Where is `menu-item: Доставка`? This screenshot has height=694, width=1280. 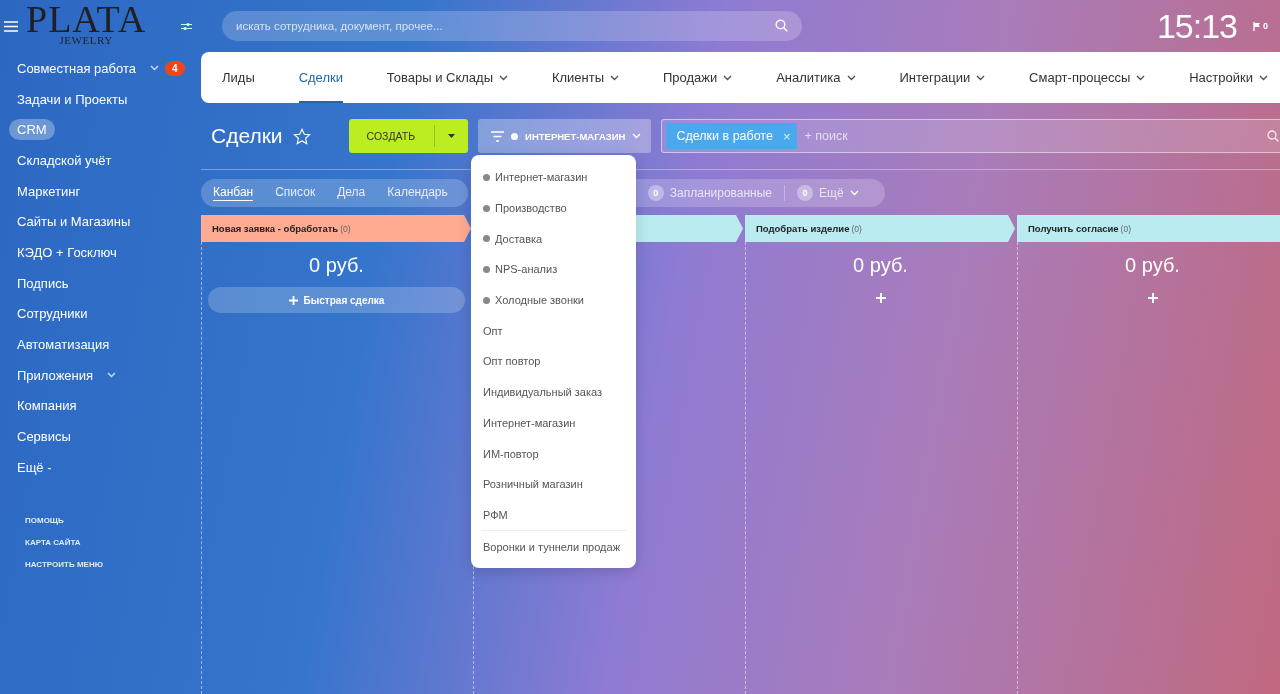
menu-item: Доставка is located at coordinates (553, 239).